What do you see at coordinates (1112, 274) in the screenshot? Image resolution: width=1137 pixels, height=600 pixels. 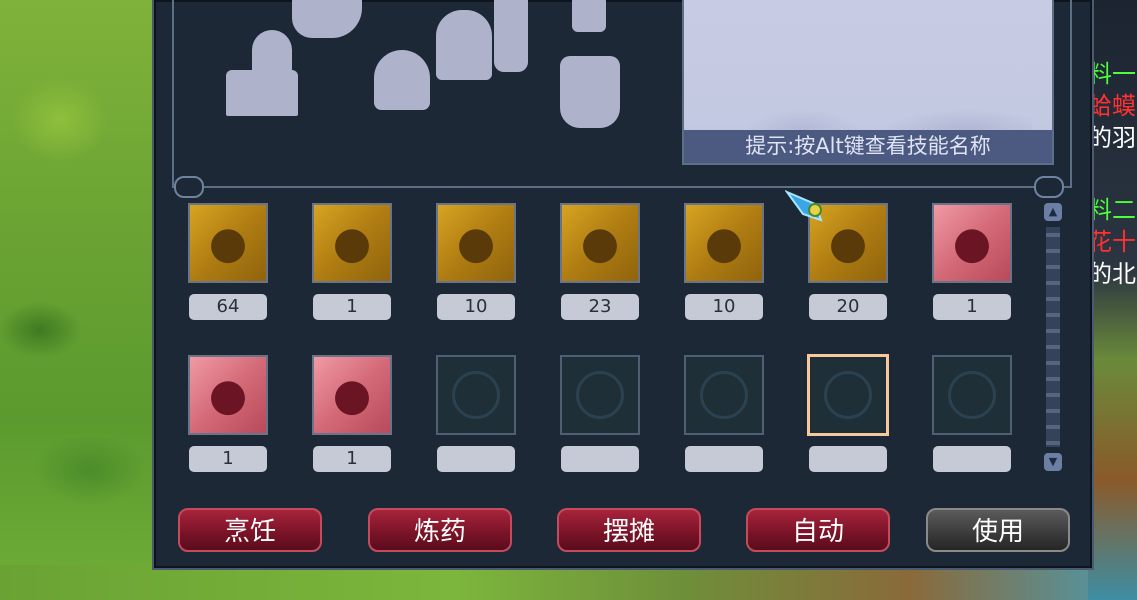 I see `chat-line-6: 的北` at bounding box center [1112, 274].